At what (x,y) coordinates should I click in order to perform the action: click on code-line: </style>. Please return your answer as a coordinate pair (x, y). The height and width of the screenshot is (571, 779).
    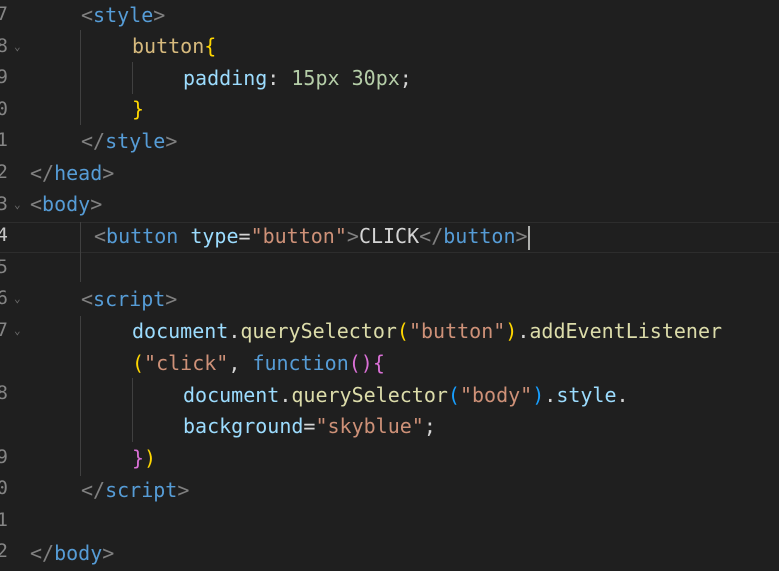
    Looking at the image, I should click on (129, 141).